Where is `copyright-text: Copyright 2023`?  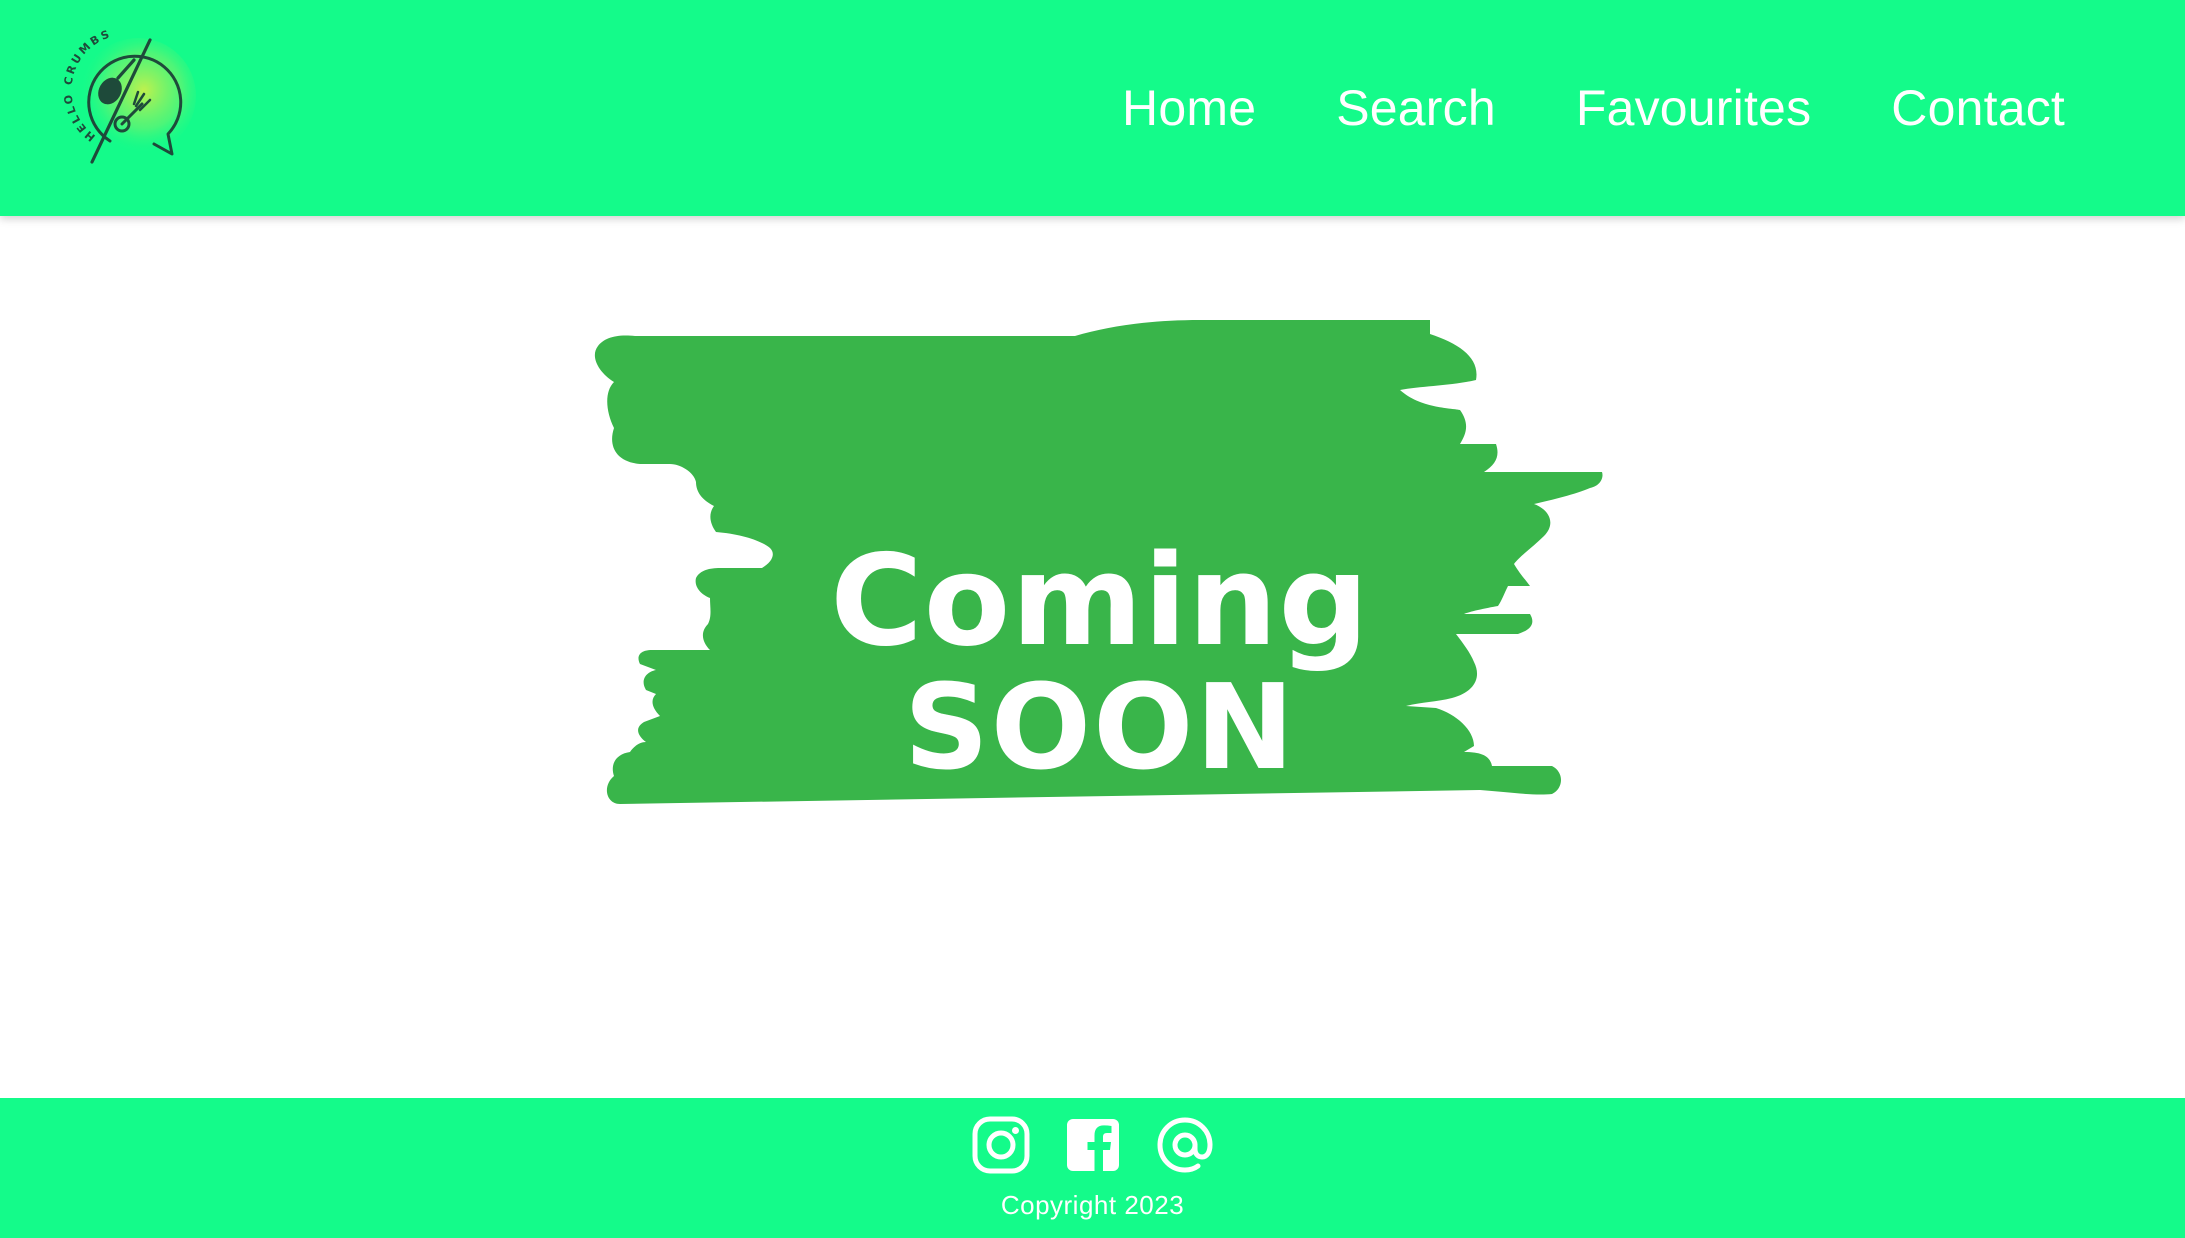
copyright-text: Copyright 2023 is located at coordinates (1092, 1205).